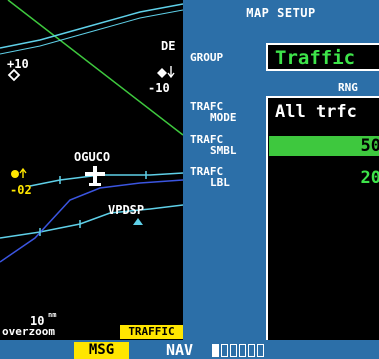  Describe the element at coordinates (91, 221) in the screenshot. I see `route-vpdsp` at that location.